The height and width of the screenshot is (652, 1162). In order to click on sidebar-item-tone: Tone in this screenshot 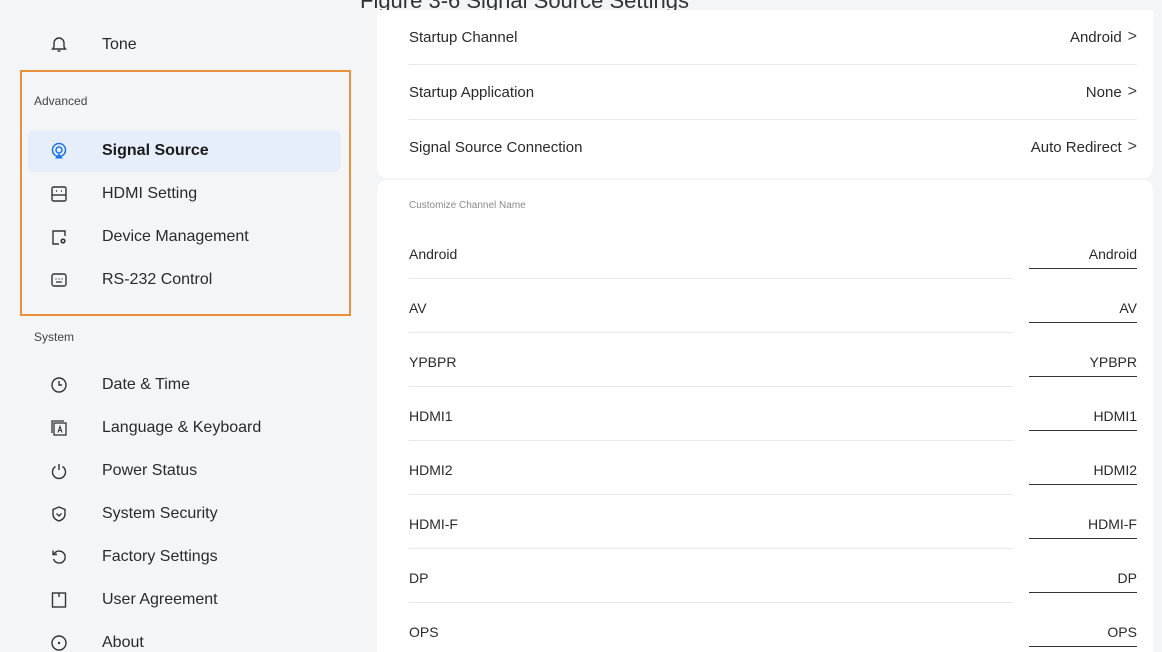, I will do `click(184, 45)`.